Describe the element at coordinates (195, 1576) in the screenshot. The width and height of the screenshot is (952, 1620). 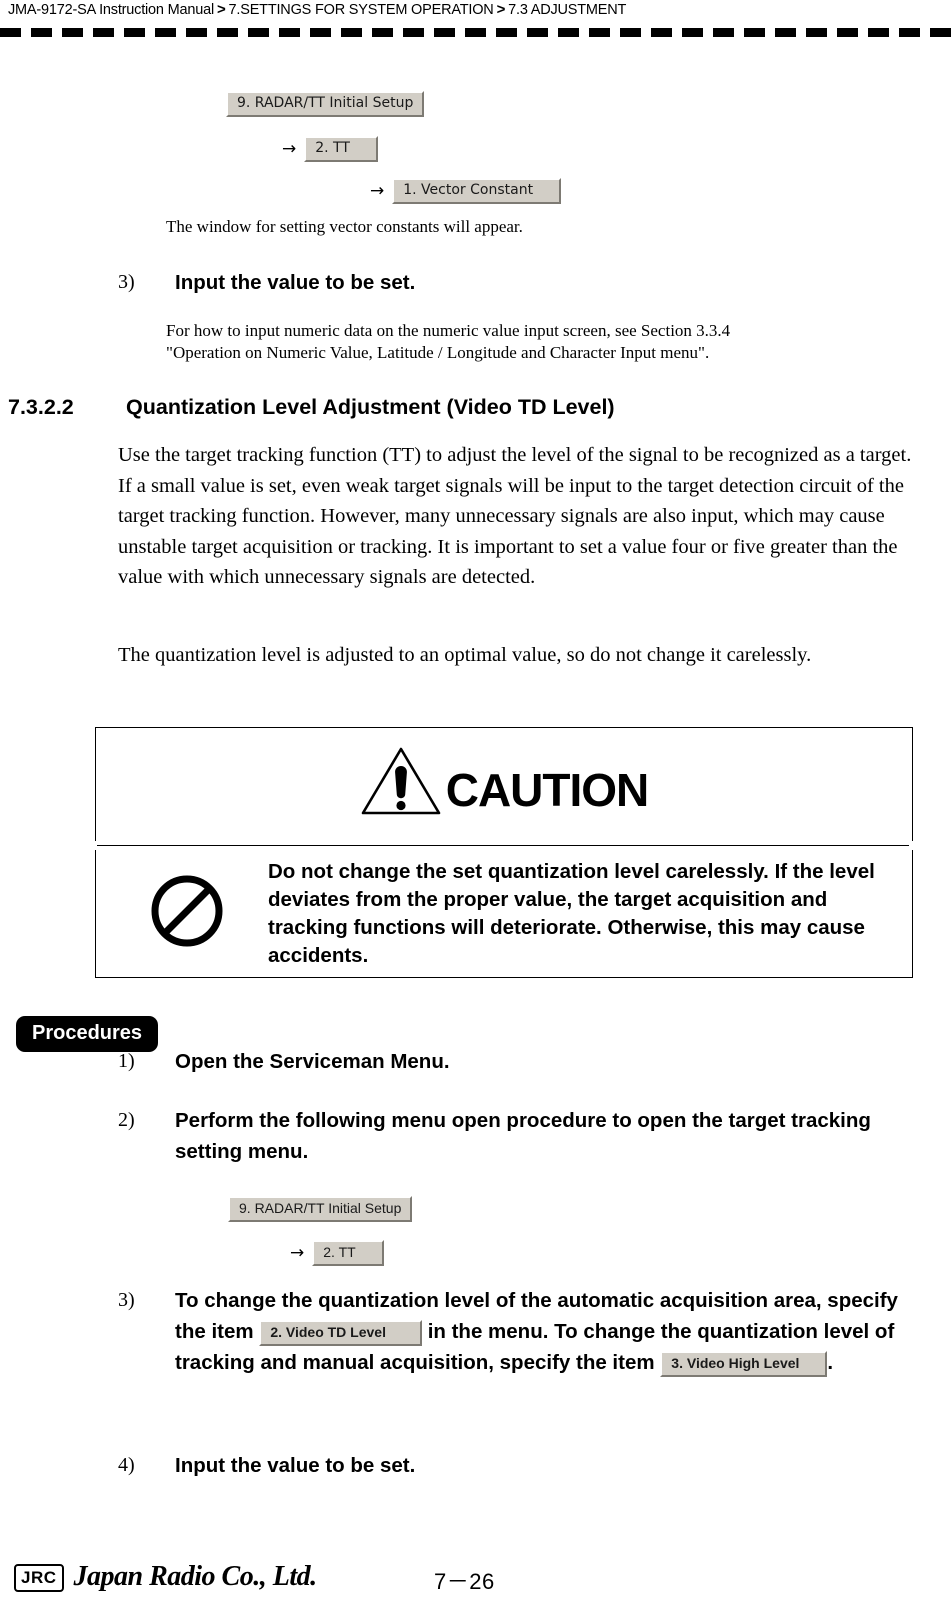
I see `company-name: Japan Radio Co., Ltd.` at that location.